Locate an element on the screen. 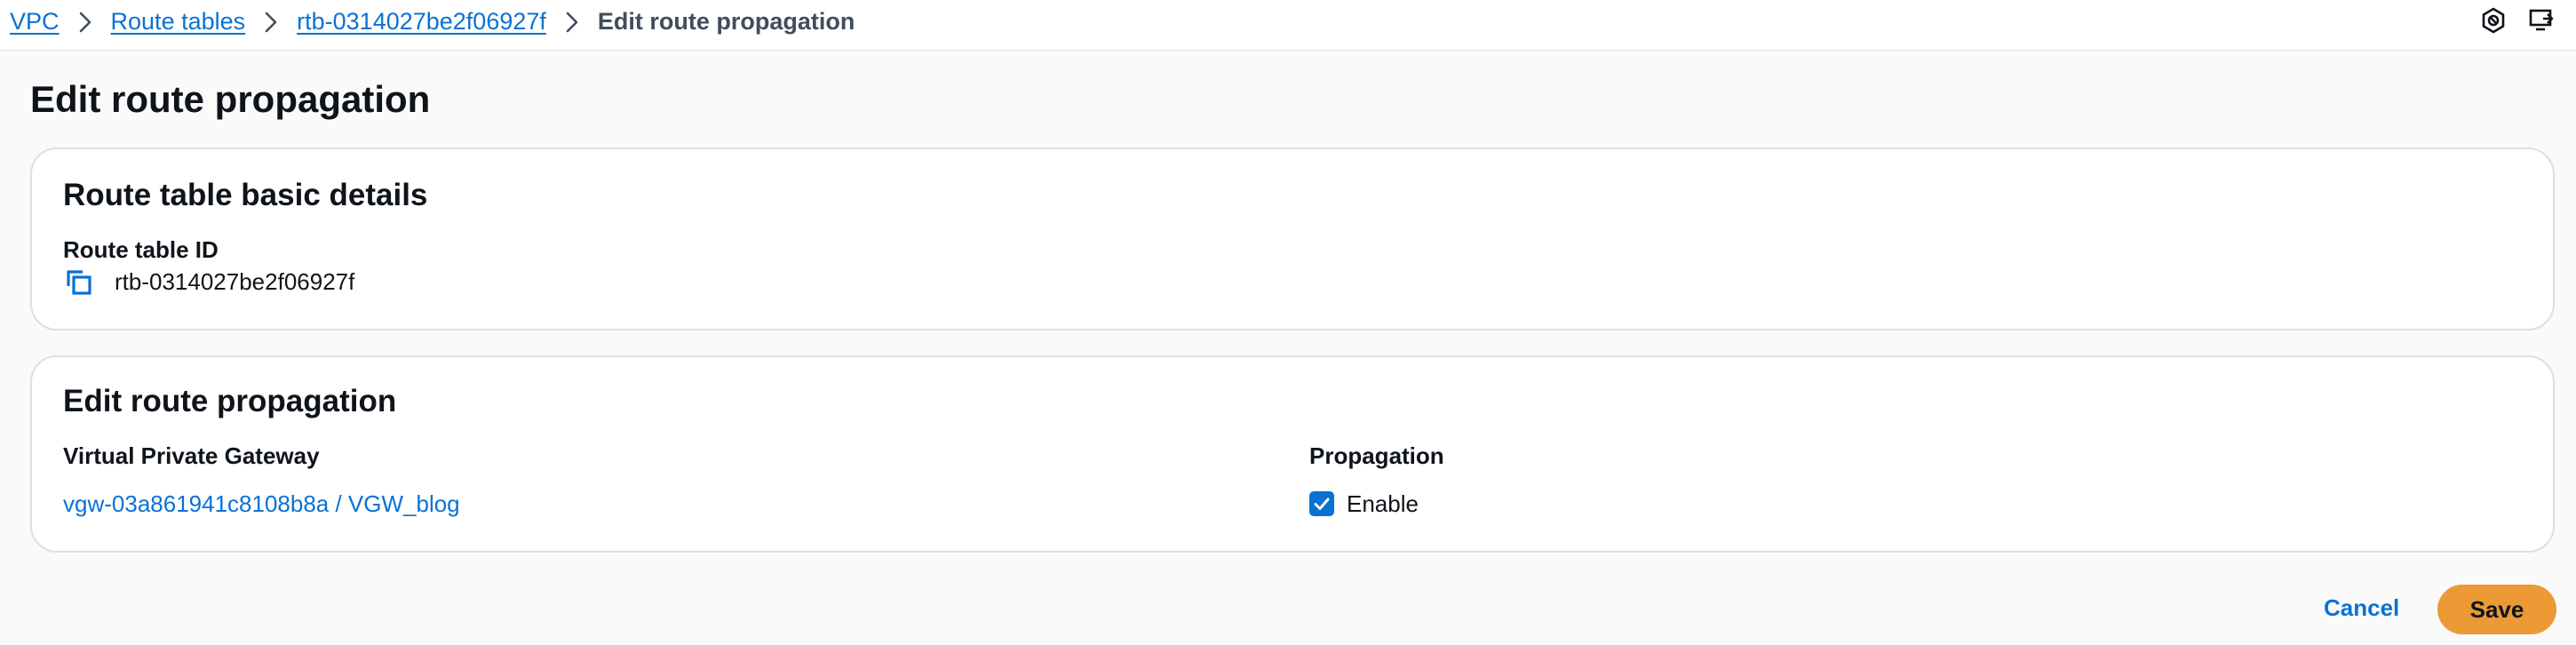  route-table-id-value: rtb-0314027be2f06927f is located at coordinates (235, 281).